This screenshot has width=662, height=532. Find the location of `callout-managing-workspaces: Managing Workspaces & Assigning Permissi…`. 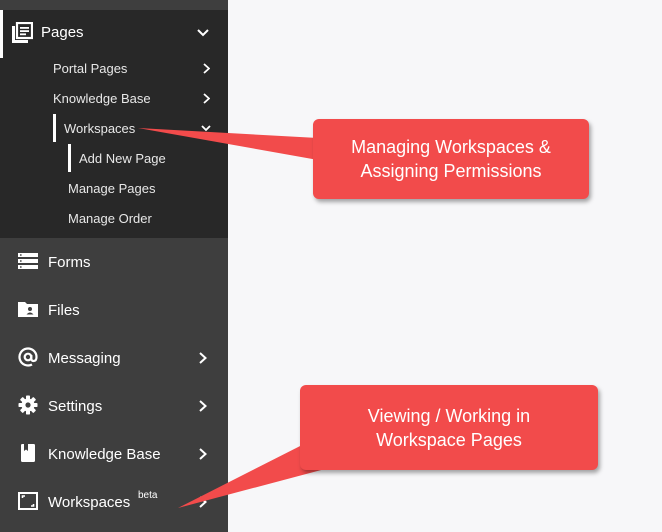

callout-managing-workspaces: Managing Workspaces & Assigning Permissi… is located at coordinates (451, 159).